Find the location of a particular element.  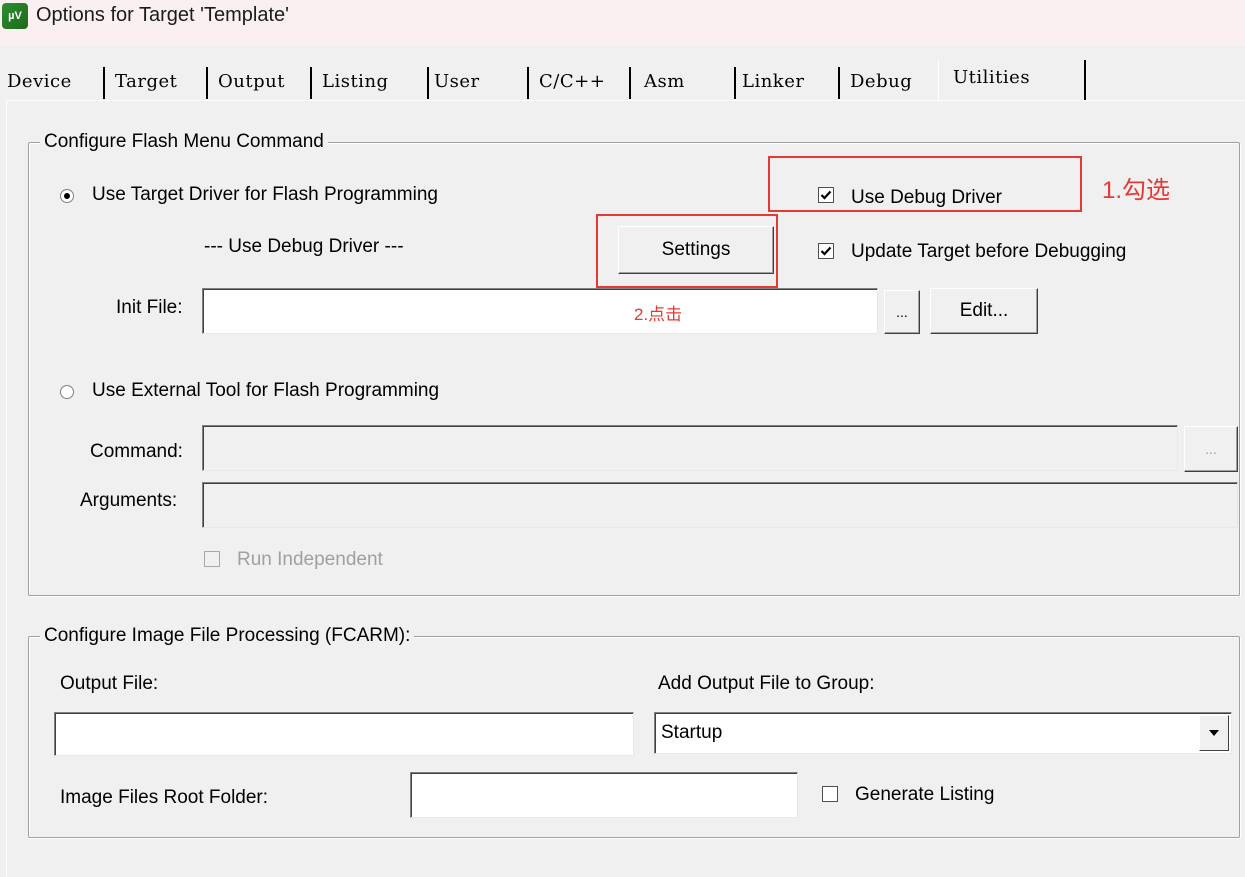

annotation-box-settings is located at coordinates (687, 251).